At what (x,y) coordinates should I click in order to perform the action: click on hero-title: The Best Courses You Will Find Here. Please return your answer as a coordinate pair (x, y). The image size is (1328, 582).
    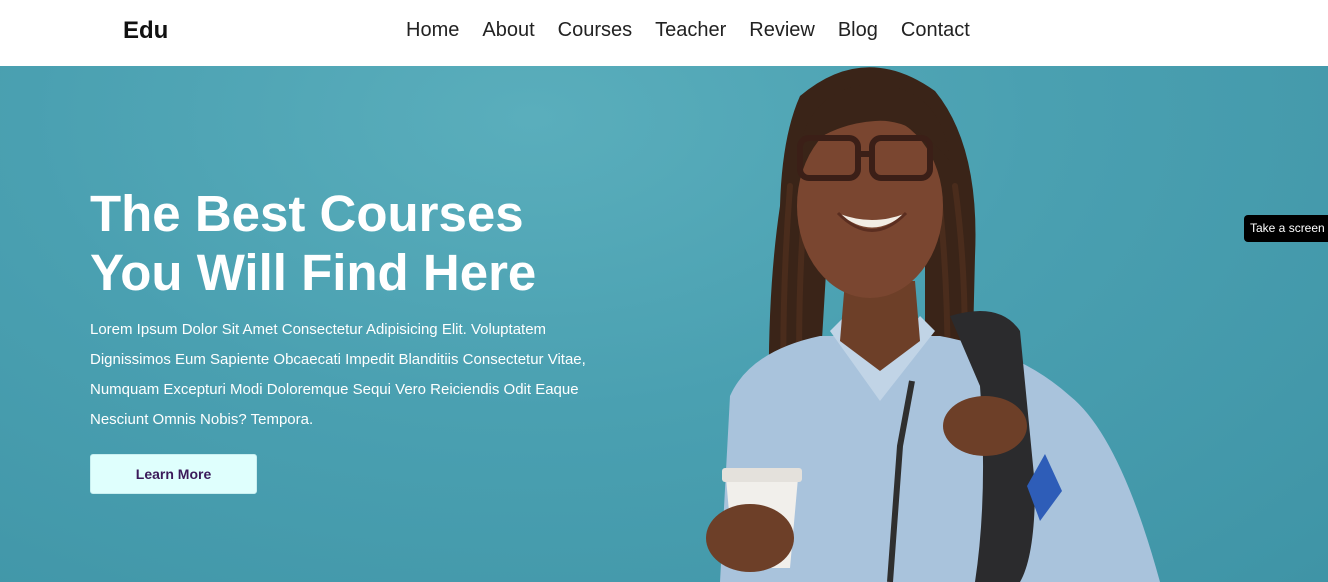
    Looking at the image, I should click on (350, 243).